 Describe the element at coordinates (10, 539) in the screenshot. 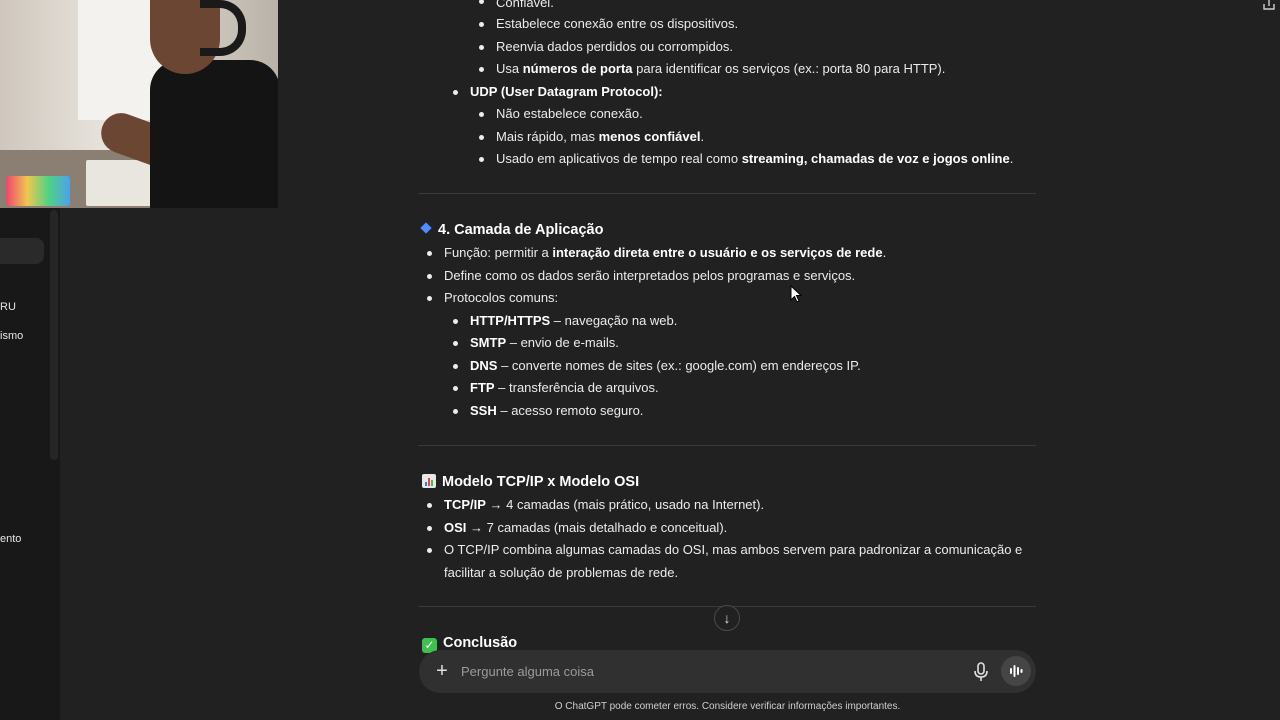

I see `sidebar-item-chat-3: ento` at that location.